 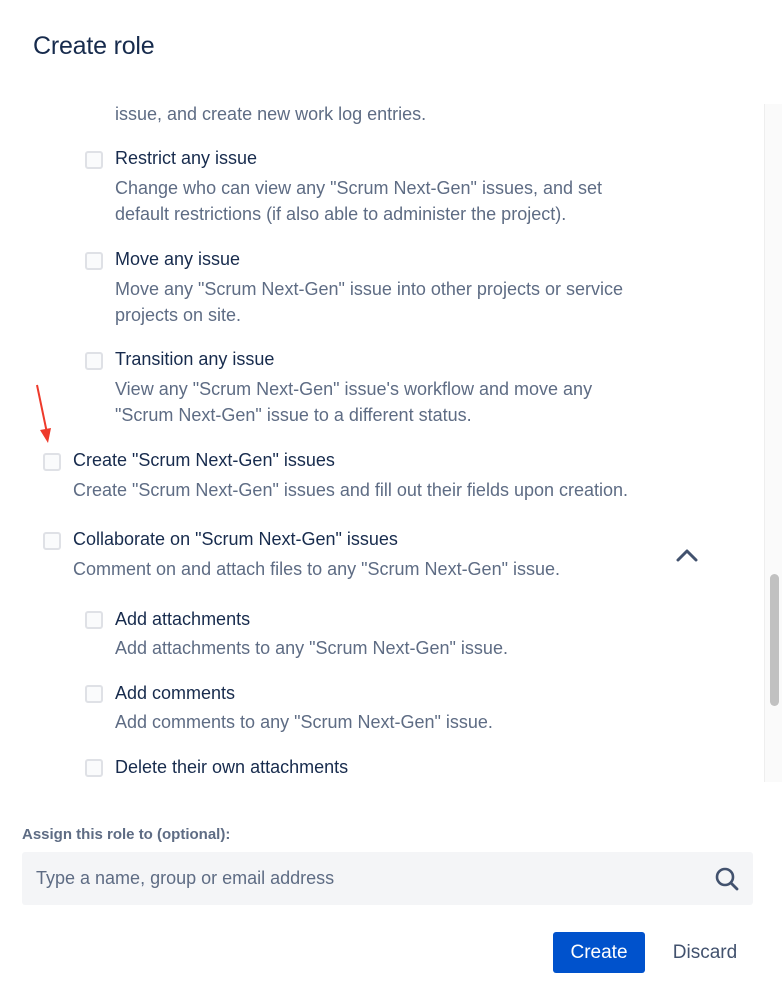 I want to click on scrollbar, so click(x=773, y=443).